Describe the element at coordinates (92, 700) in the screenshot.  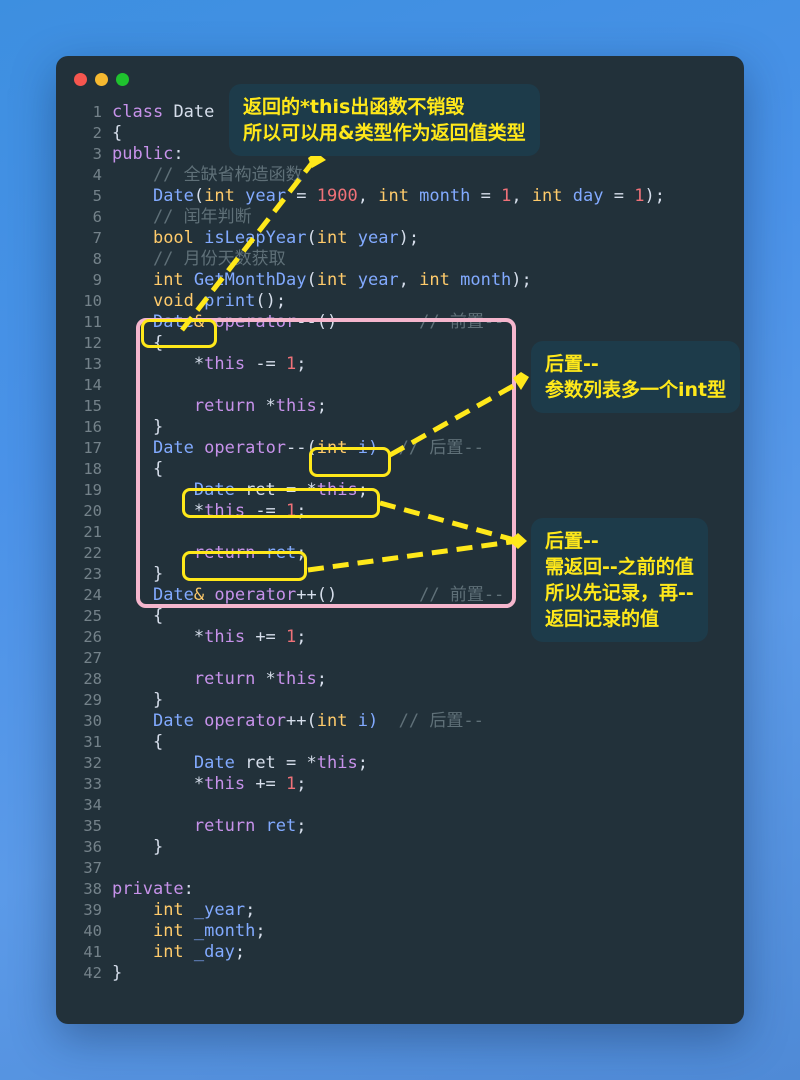
I see `line-number: 29` at that location.